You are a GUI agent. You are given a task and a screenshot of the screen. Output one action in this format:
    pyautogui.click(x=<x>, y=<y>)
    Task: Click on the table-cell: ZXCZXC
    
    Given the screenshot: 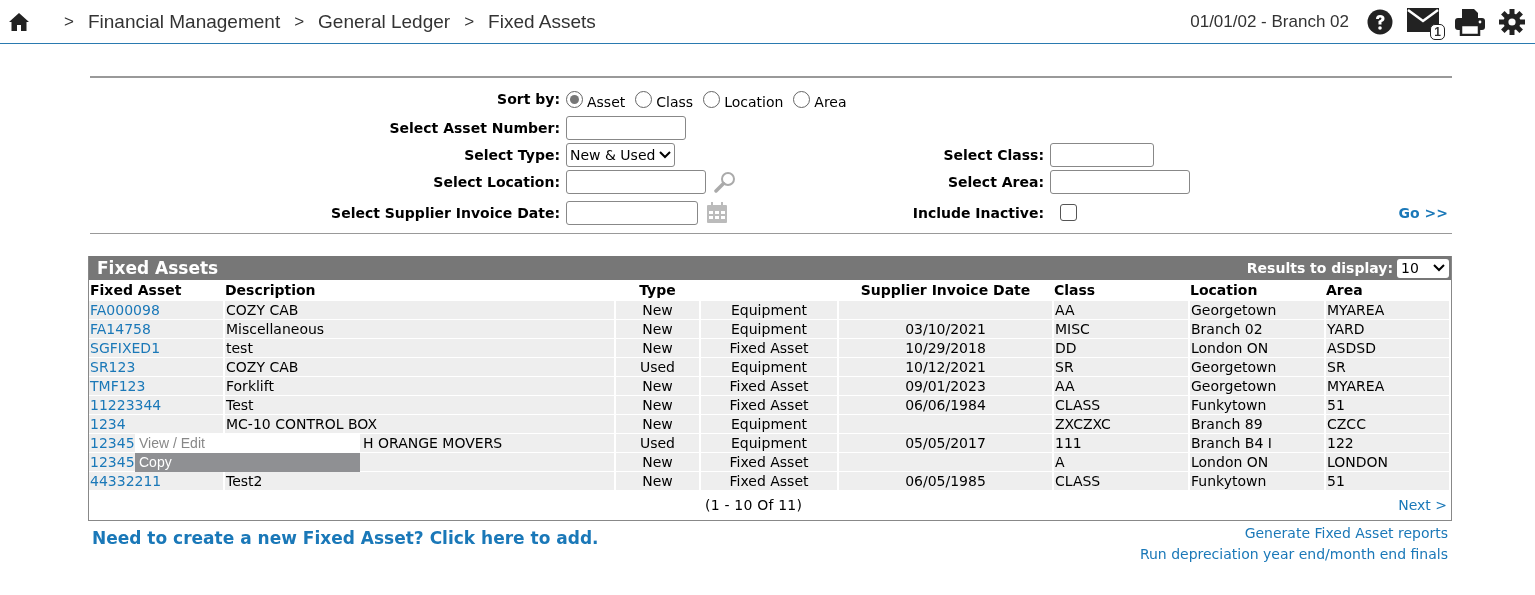 What is the action you would take?
    pyautogui.click(x=1121, y=424)
    